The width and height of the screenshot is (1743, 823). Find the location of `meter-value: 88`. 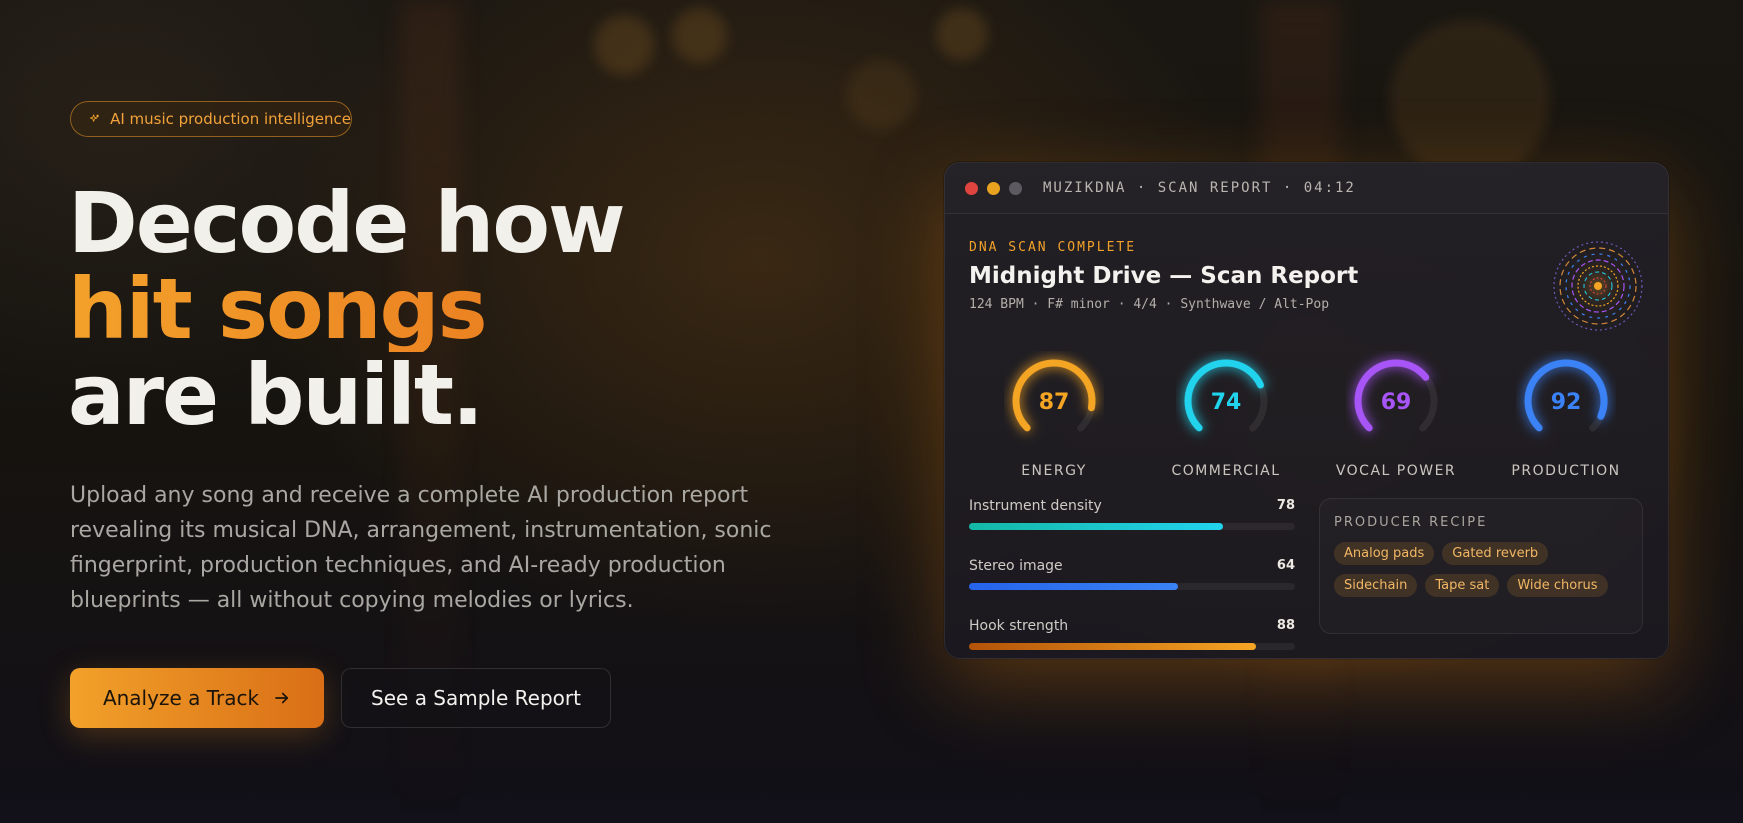

meter-value: 88 is located at coordinates (1285, 625).